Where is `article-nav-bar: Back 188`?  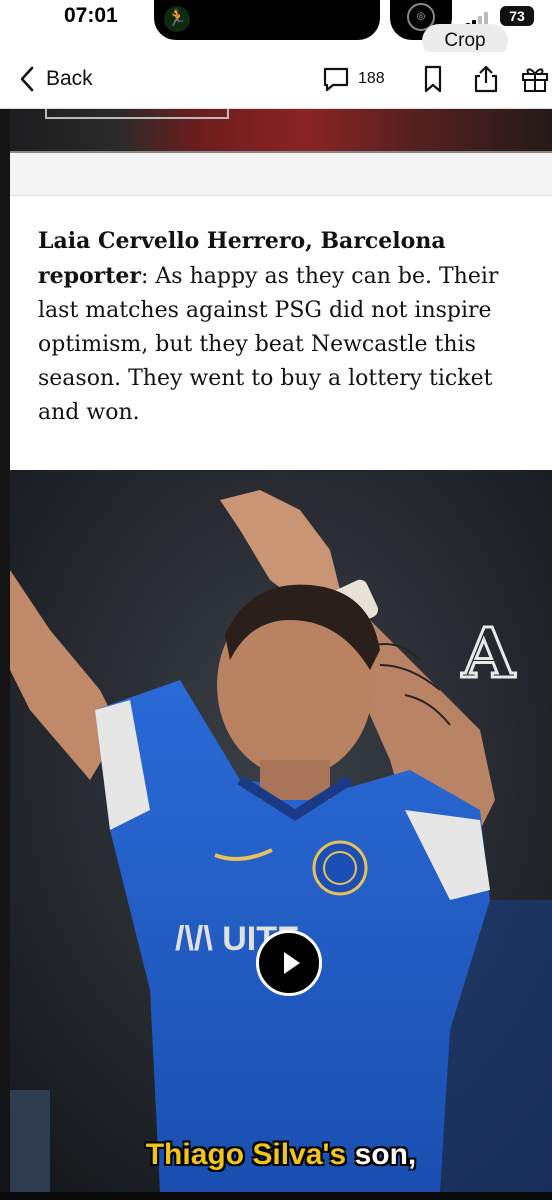
article-nav-bar: Back 188 is located at coordinates (276, 80).